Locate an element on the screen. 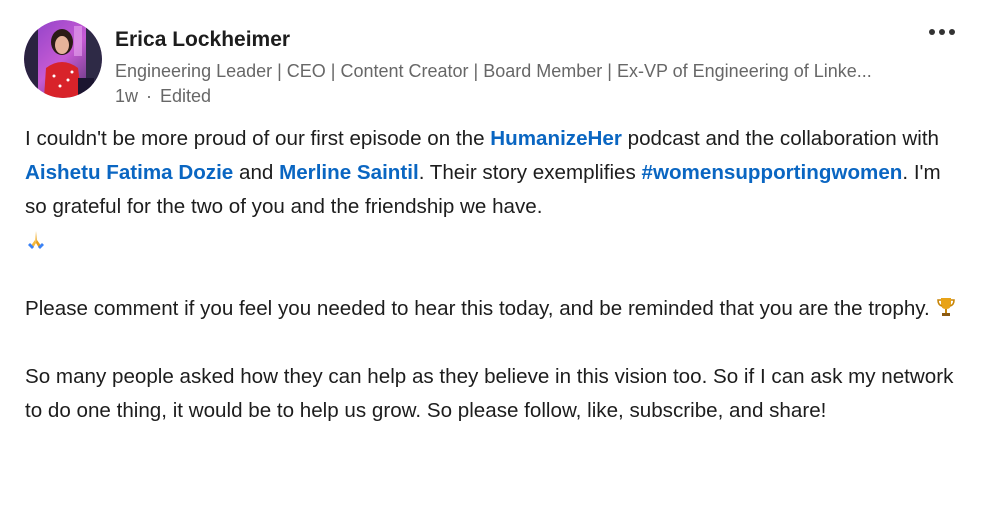 The height and width of the screenshot is (510, 982). post-text: and is located at coordinates (256, 172).